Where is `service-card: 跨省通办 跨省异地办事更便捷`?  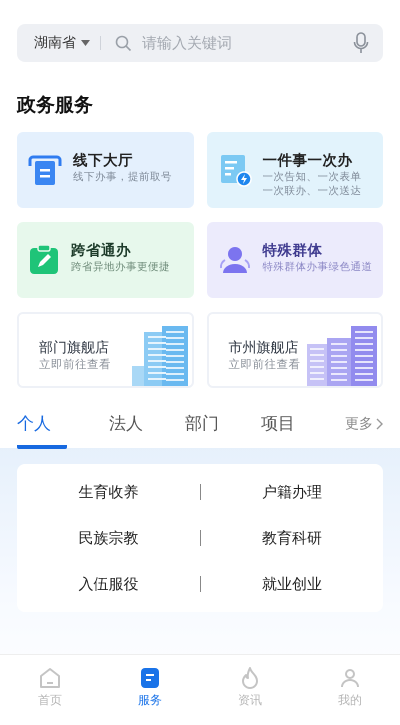 service-card: 跨省通办 跨省异地办事更便捷 is located at coordinates (105, 260).